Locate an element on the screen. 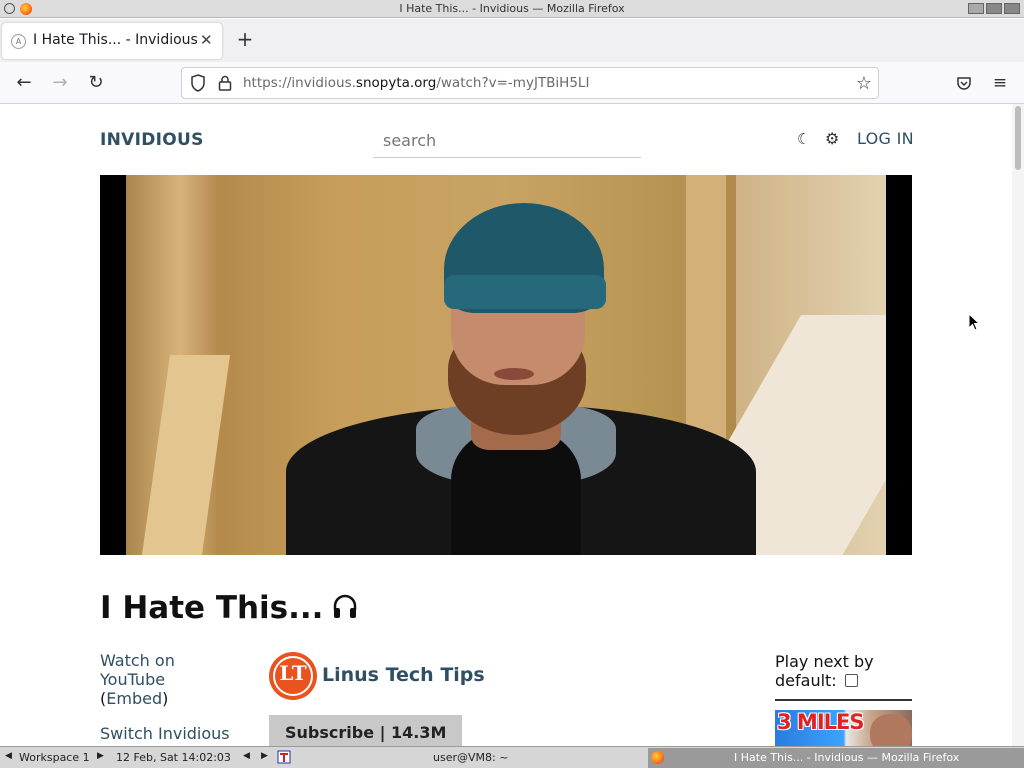  thumbnail-text: 3 MILES is located at coordinates (820, 722).